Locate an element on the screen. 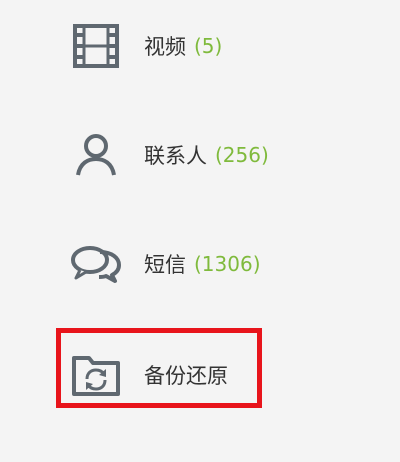 The width and height of the screenshot is (400, 462). item-count-badge: (1306) is located at coordinates (227, 264).